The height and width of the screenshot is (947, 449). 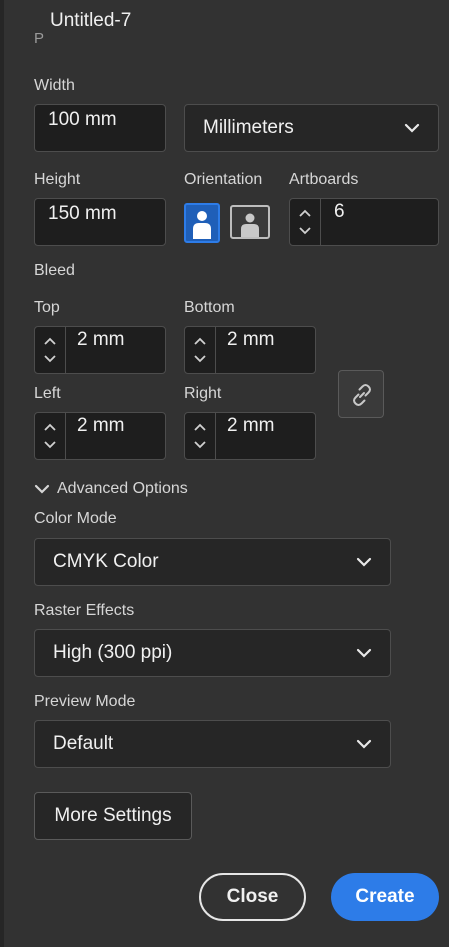 I want to click on bleed-bottom-value: 2 mm, so click(x=251, y=339).